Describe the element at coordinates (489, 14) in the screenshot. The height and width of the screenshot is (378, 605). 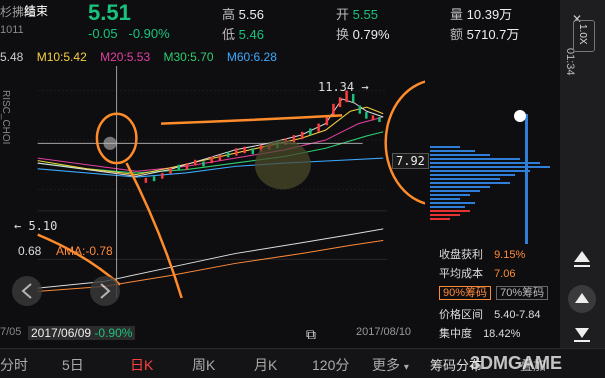
I see `volume-value: 10.39万` at that location.